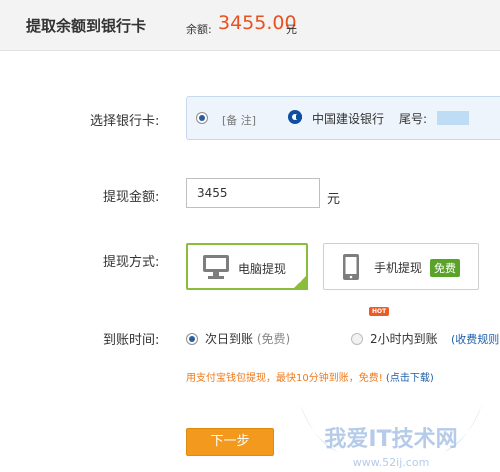  I want to click on bank-name: 中国建设银行, so click(348, 119).